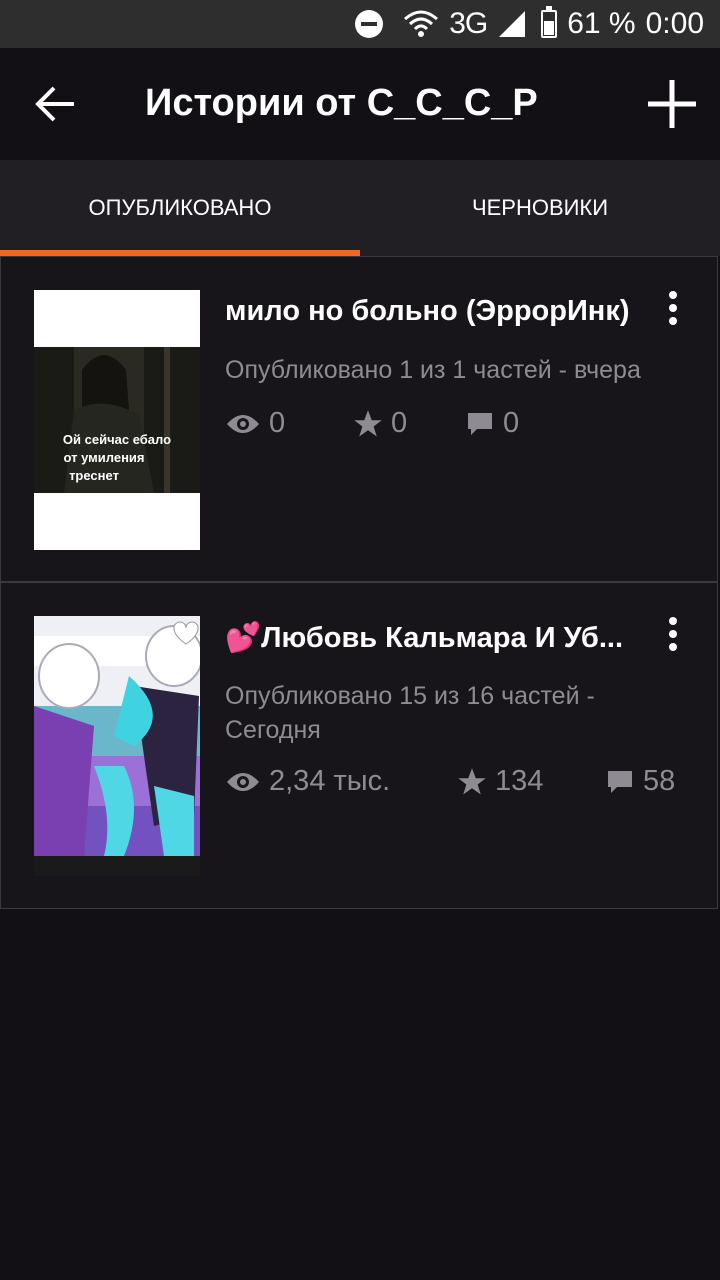 This screenshot has width=720, height=1280. I want to click on cover-caption: Ой сейчас ебало, so click(117, 439).